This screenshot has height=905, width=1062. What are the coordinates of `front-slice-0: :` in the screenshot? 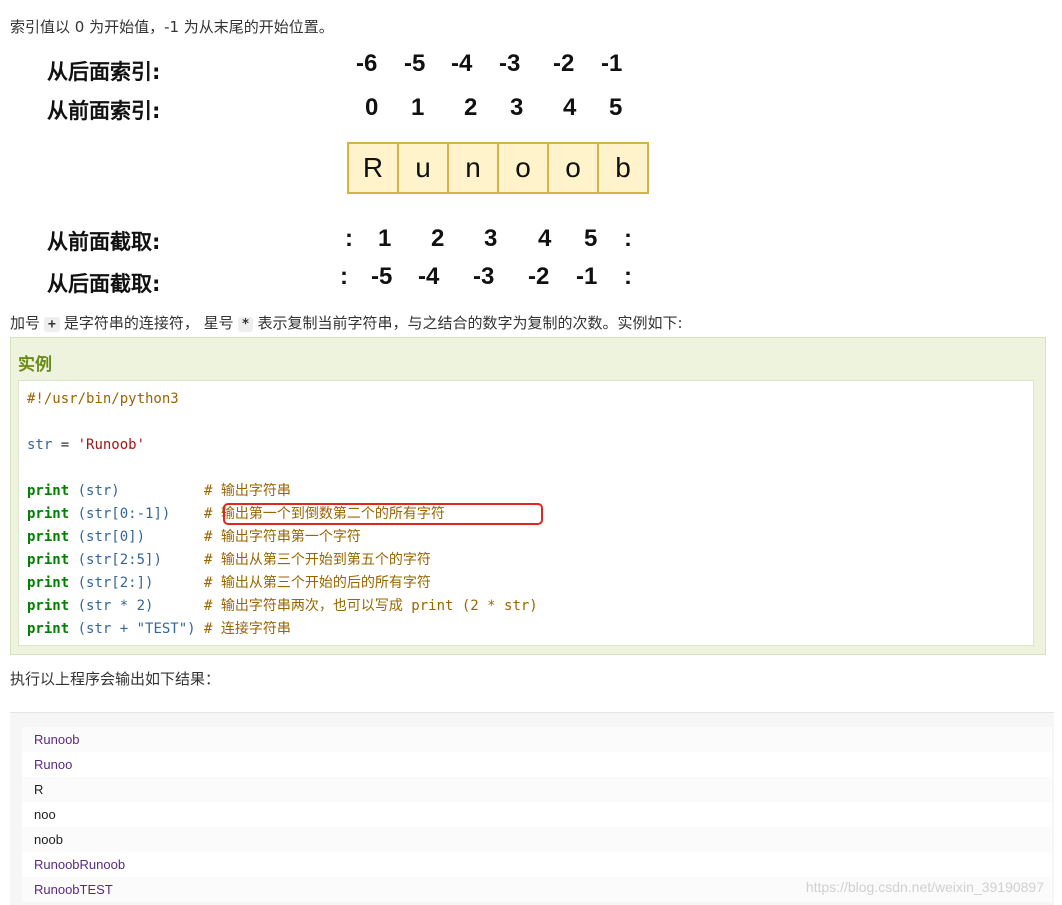 It's located at (349, 238).